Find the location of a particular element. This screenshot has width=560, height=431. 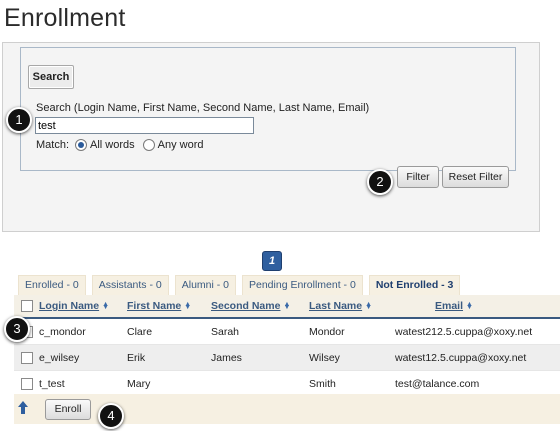

search-legend: Search is located at coordinates (51, 77).